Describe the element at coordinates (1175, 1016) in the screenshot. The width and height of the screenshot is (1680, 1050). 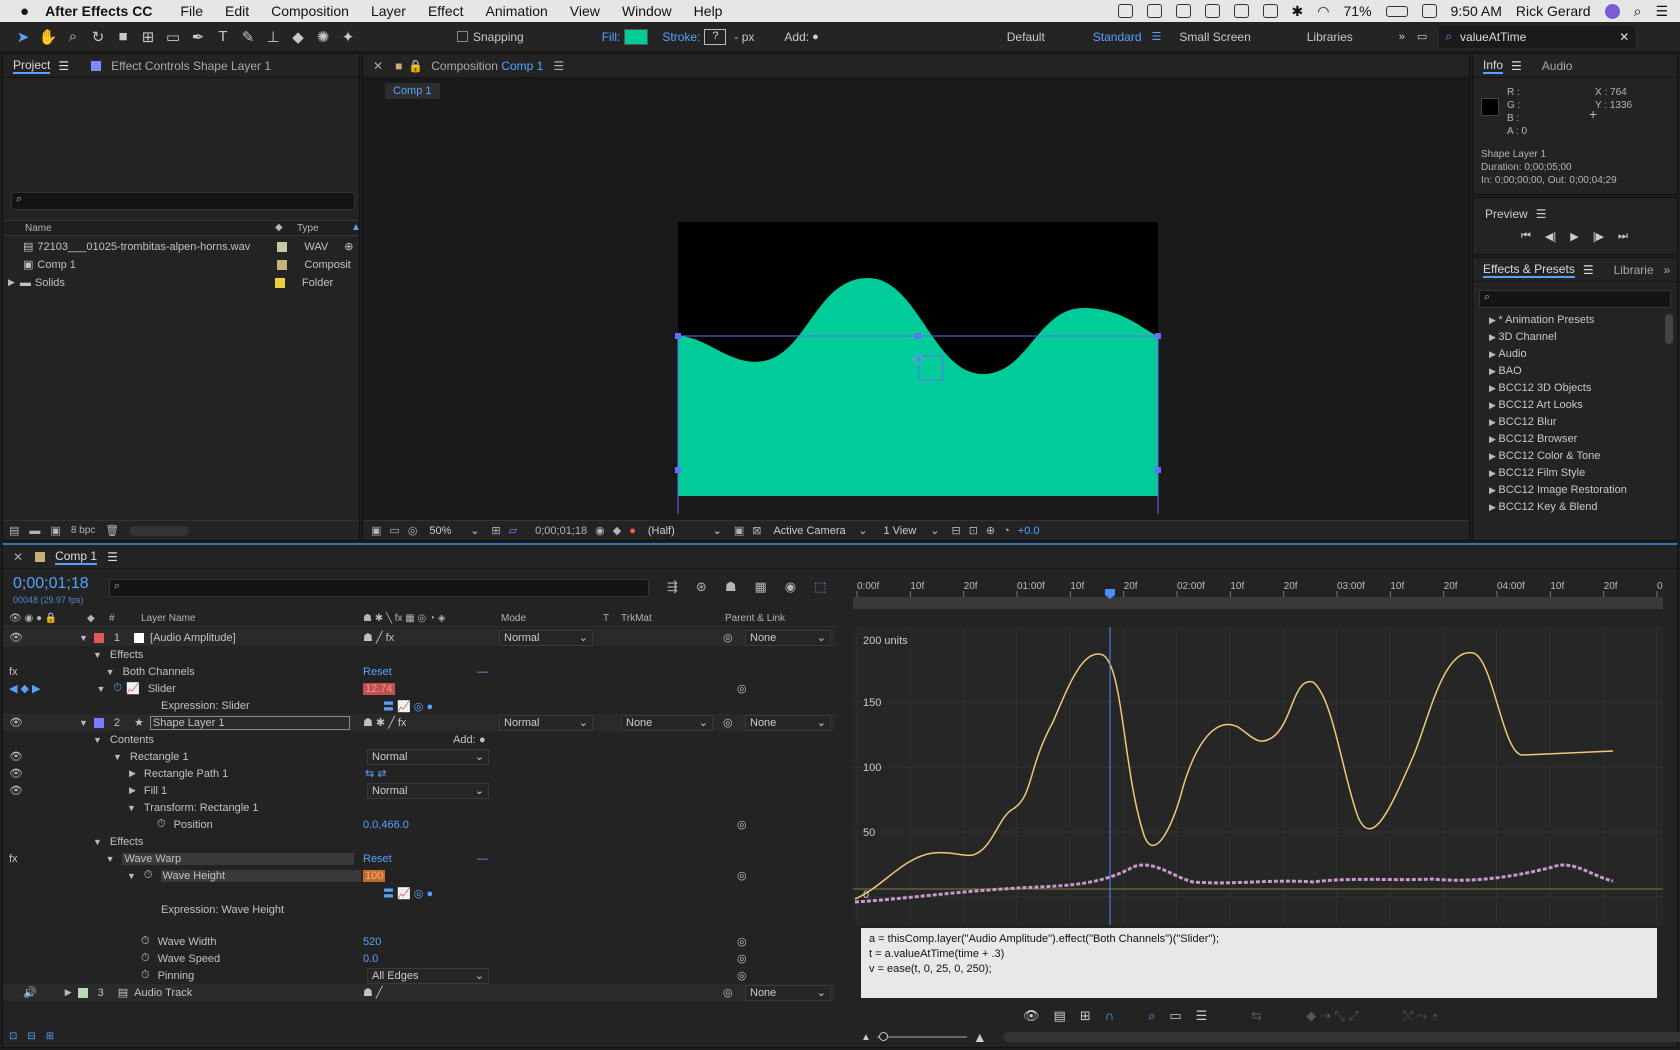
I see `fit-all-icon: ▭` at that location.